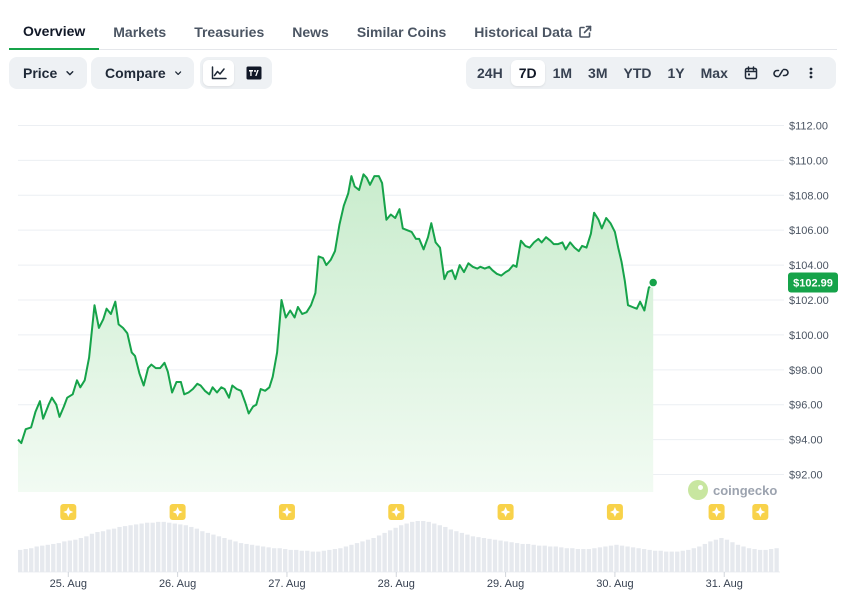 This screenshot has height=600, width=858. Describe the element at coordinates (54, 32) in the screenshot. I see `tab-overview: Overview` at that location.